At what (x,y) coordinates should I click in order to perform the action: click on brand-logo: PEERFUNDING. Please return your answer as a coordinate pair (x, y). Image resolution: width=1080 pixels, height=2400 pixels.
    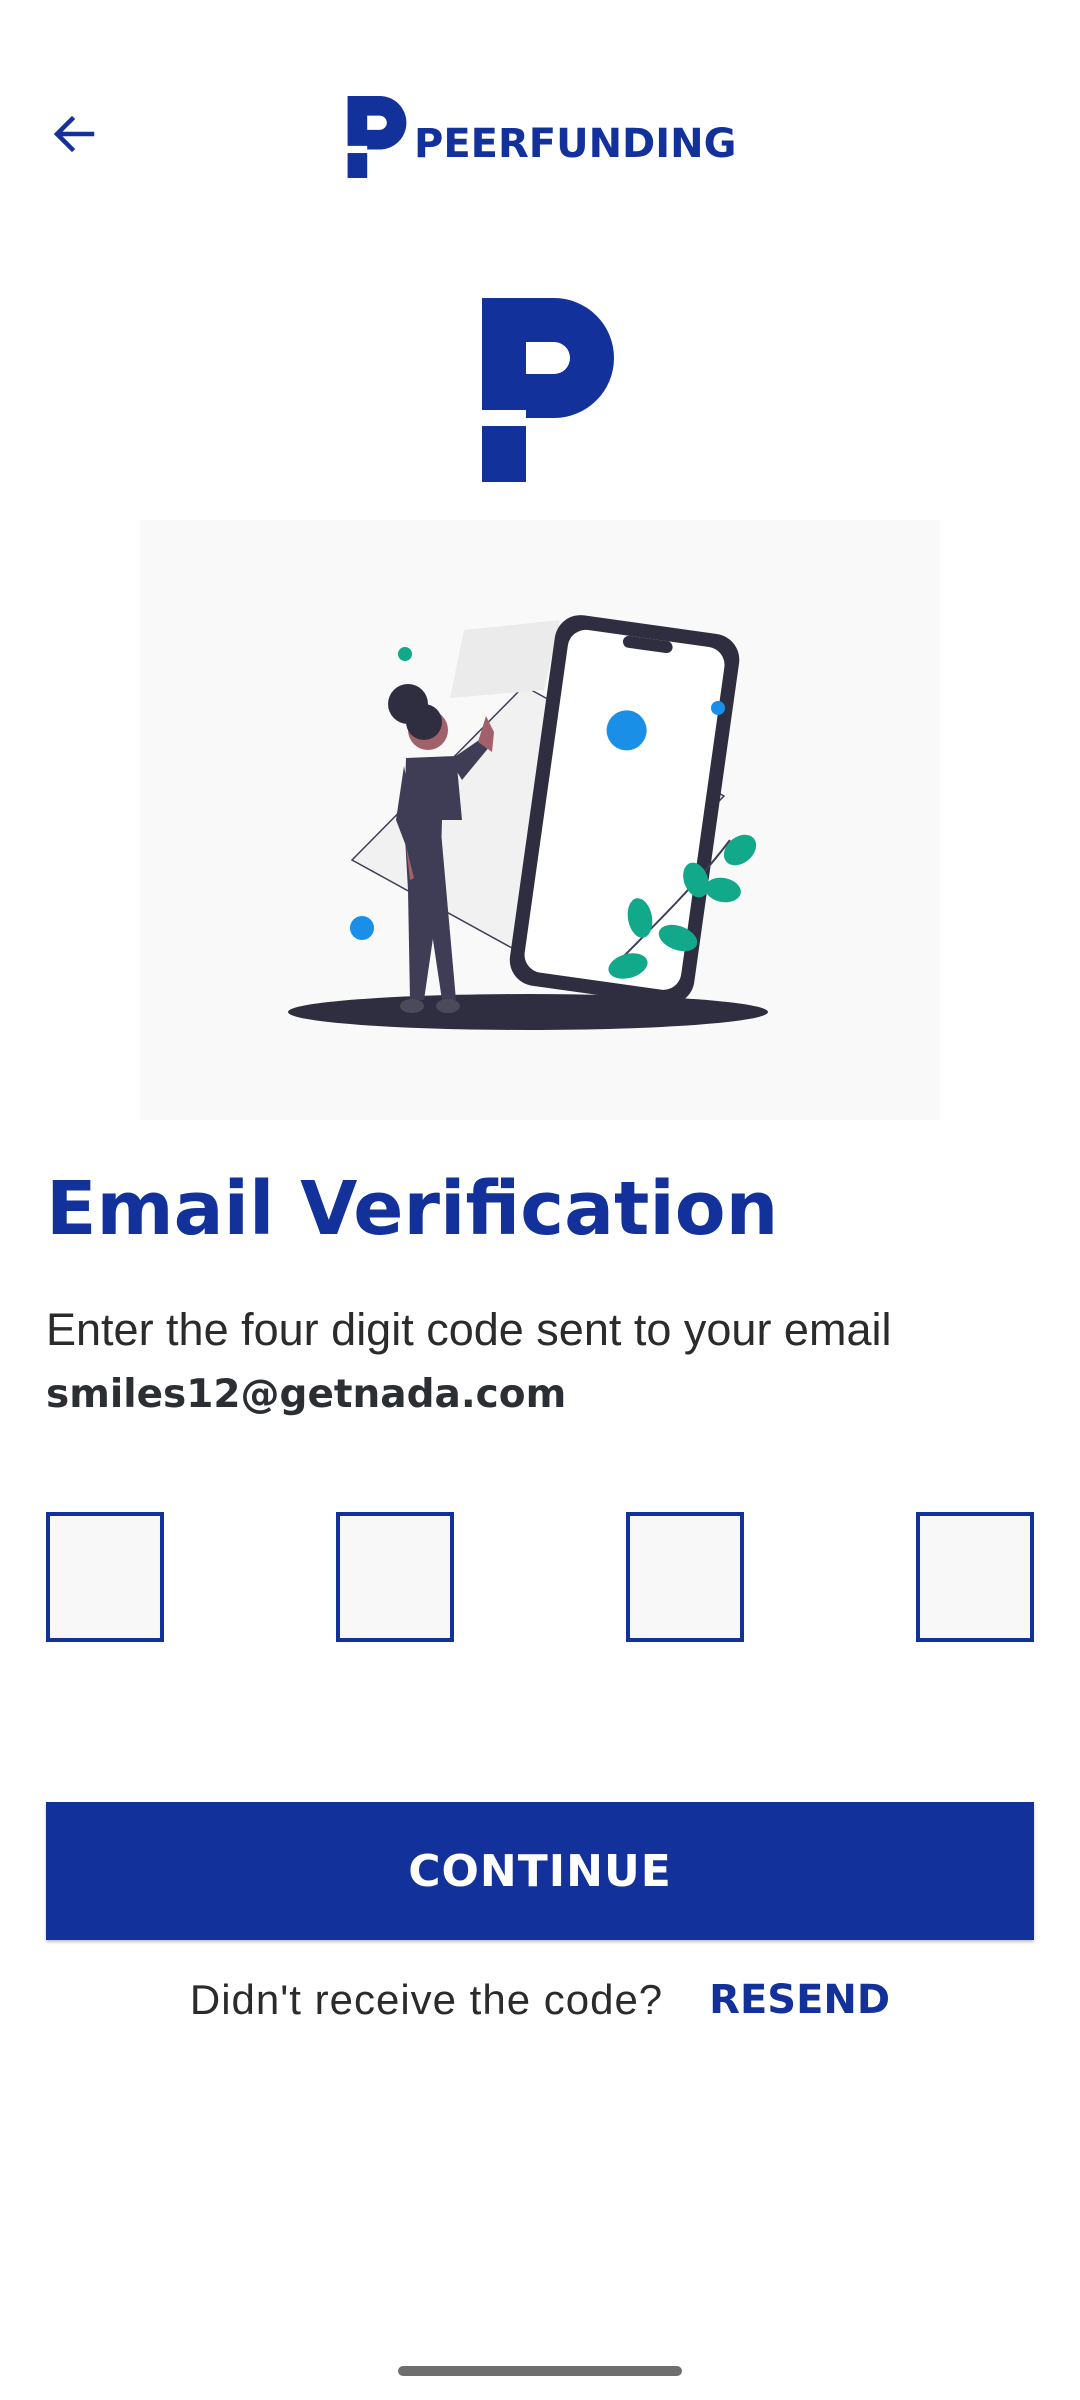
    Looking at the image, I should click on (541, 137).